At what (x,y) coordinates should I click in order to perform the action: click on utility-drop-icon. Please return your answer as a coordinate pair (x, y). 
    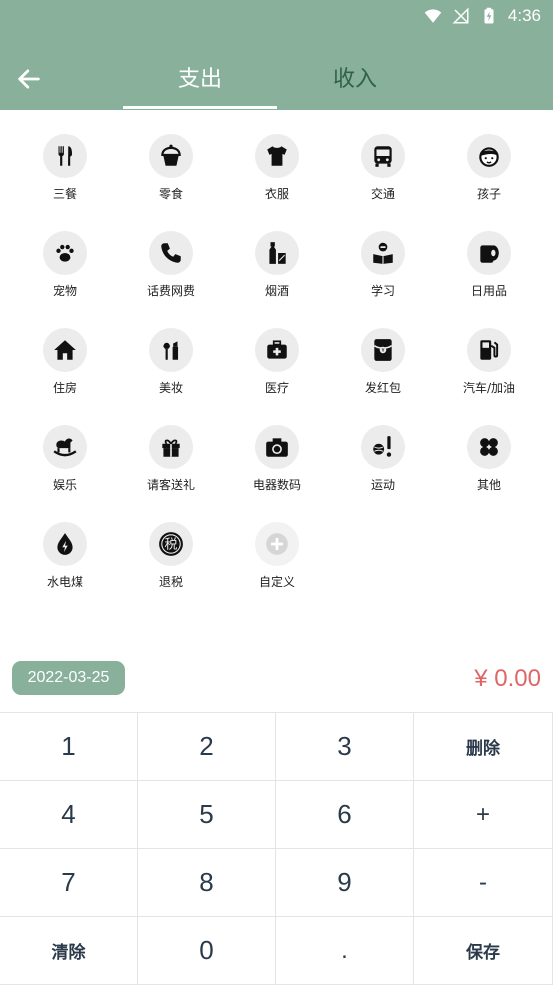
    Looking at the image, I should click on (65, 544).